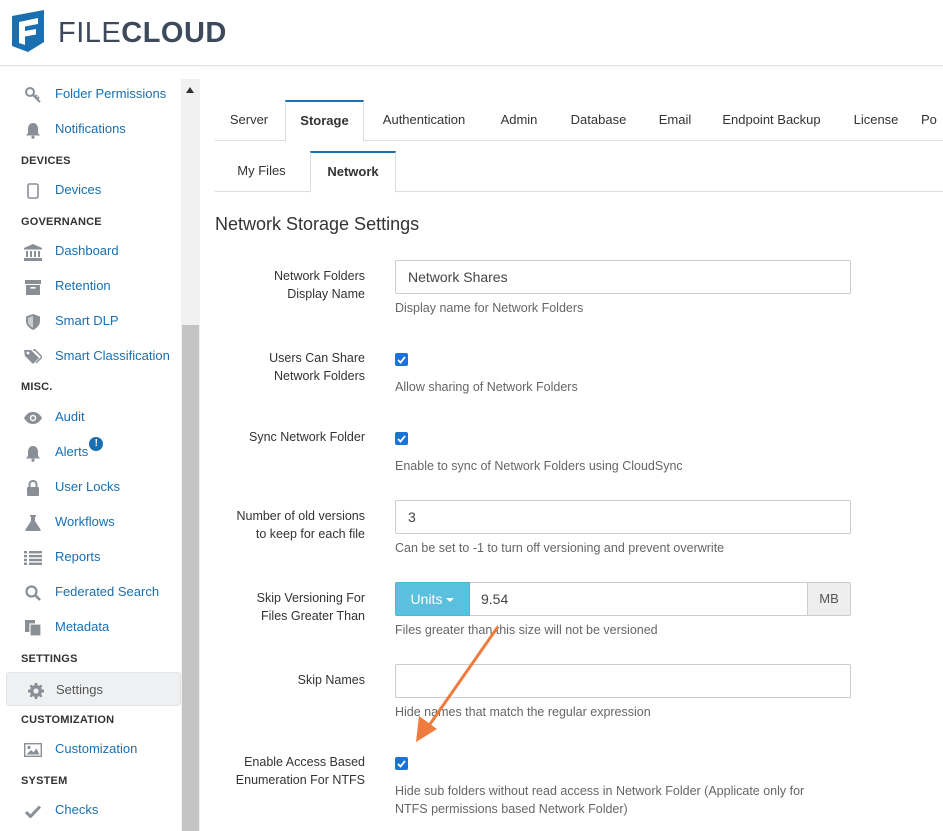 Image resolution: width=943 pixels, height=831 pixels. What do you see at coordinates (310, 598) in the screenshot?
I see `label-line: Skip Versioning For` at bounding box center [310, 598].